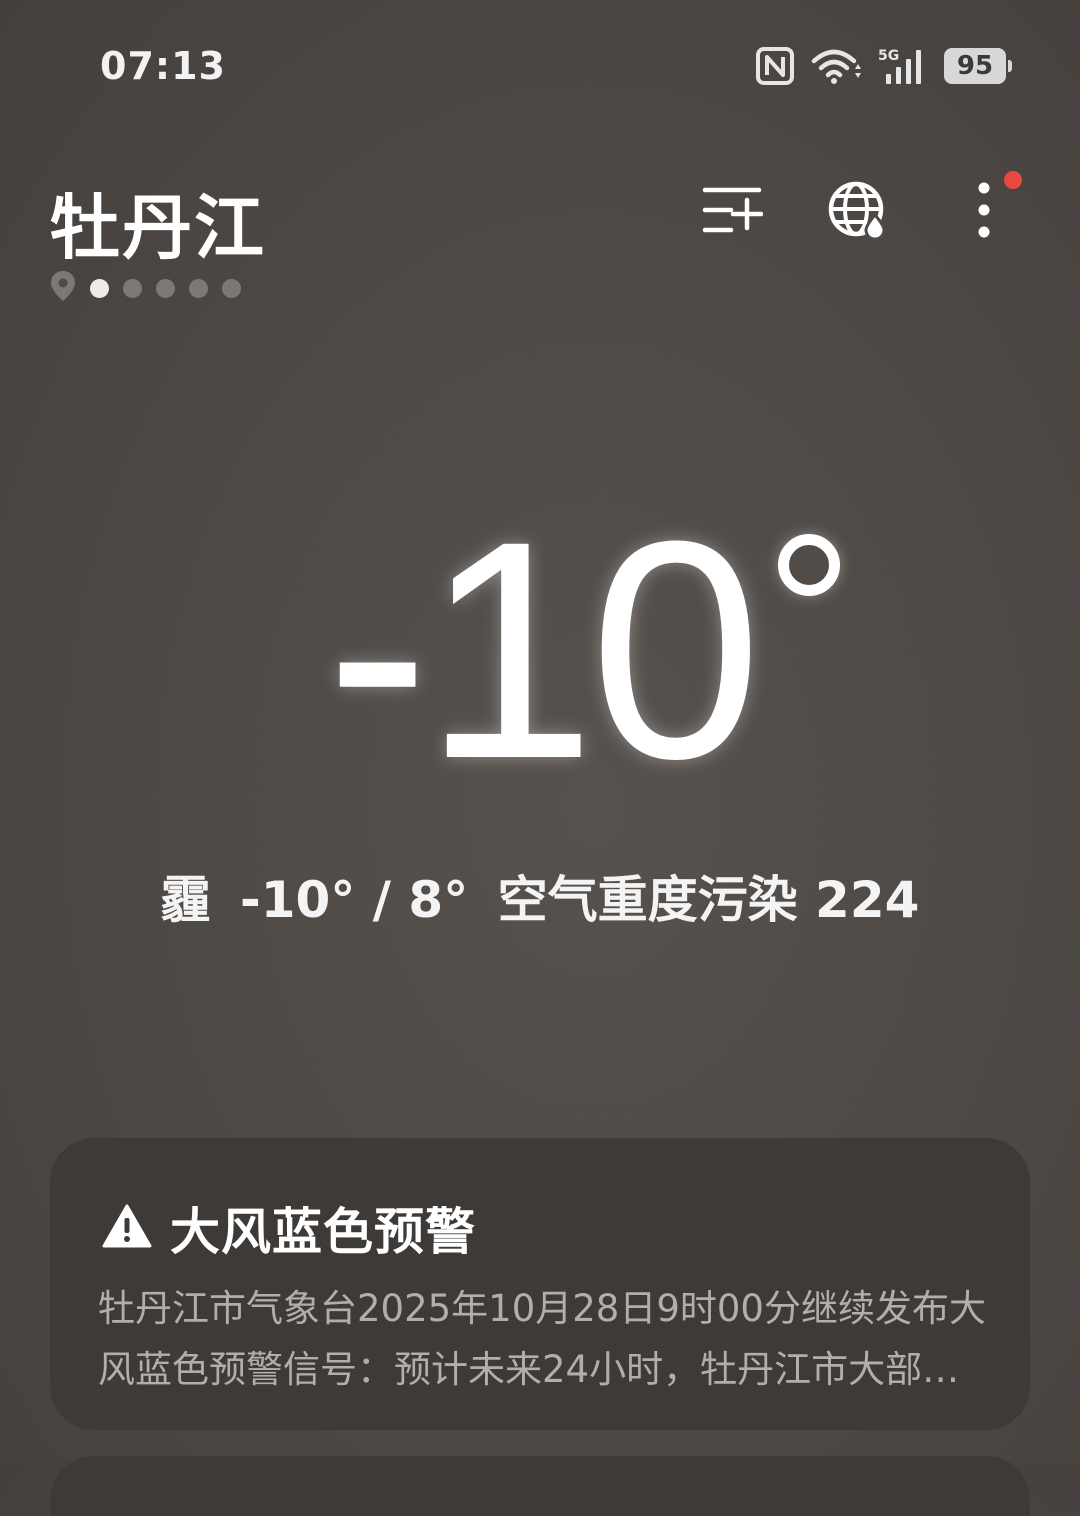 The width and height of the screenshot is (1080, 1516). I want to click on status-bar: 07:13 5G 95, so click(540, 70).